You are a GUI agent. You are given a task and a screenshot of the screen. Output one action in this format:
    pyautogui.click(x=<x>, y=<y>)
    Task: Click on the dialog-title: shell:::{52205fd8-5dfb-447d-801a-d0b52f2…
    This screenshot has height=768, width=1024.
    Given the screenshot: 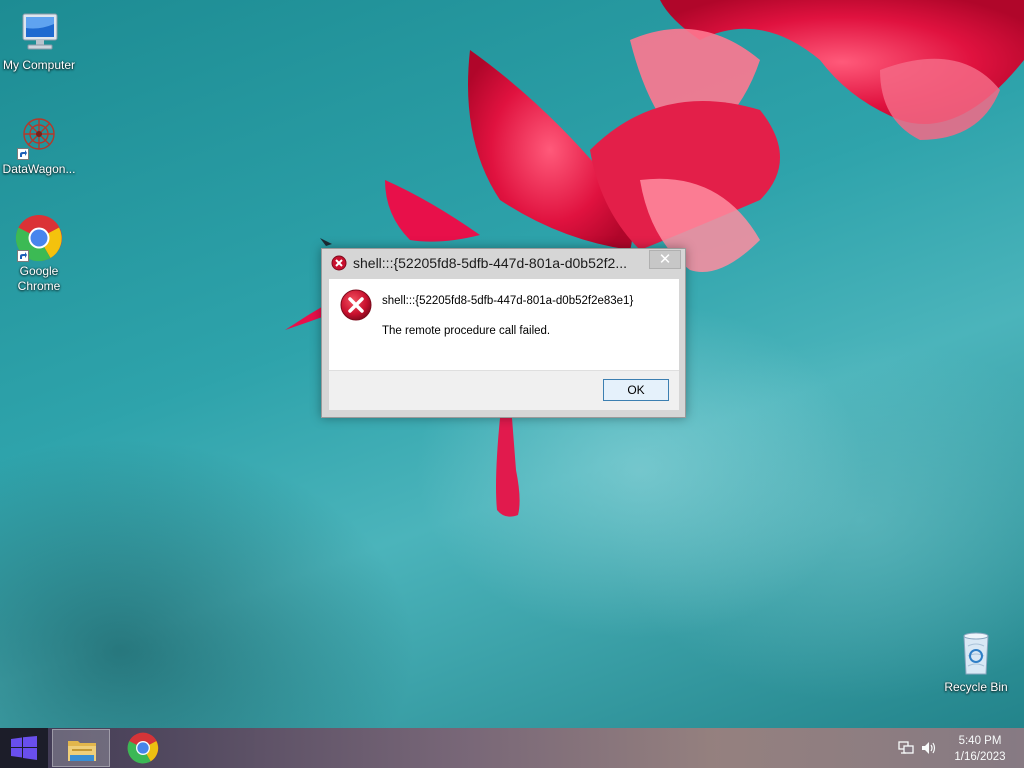 What is the action you would take?
    pyautogui.click(x=490, y=263)
    